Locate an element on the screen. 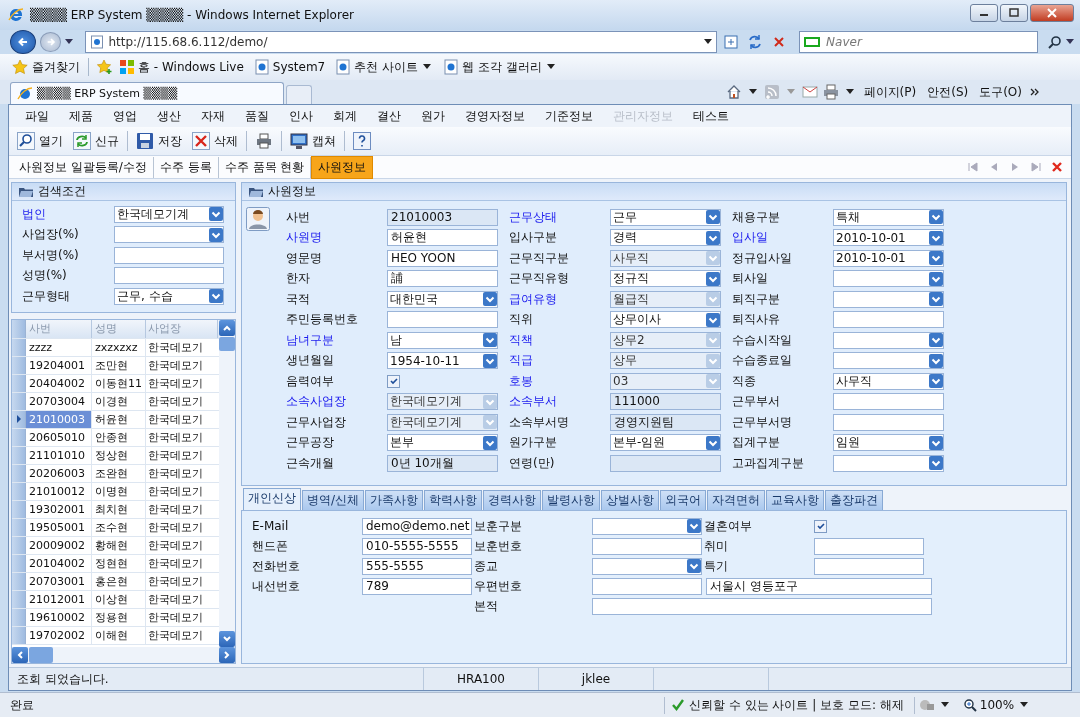  home-icon is located at coordinates (733, 92).